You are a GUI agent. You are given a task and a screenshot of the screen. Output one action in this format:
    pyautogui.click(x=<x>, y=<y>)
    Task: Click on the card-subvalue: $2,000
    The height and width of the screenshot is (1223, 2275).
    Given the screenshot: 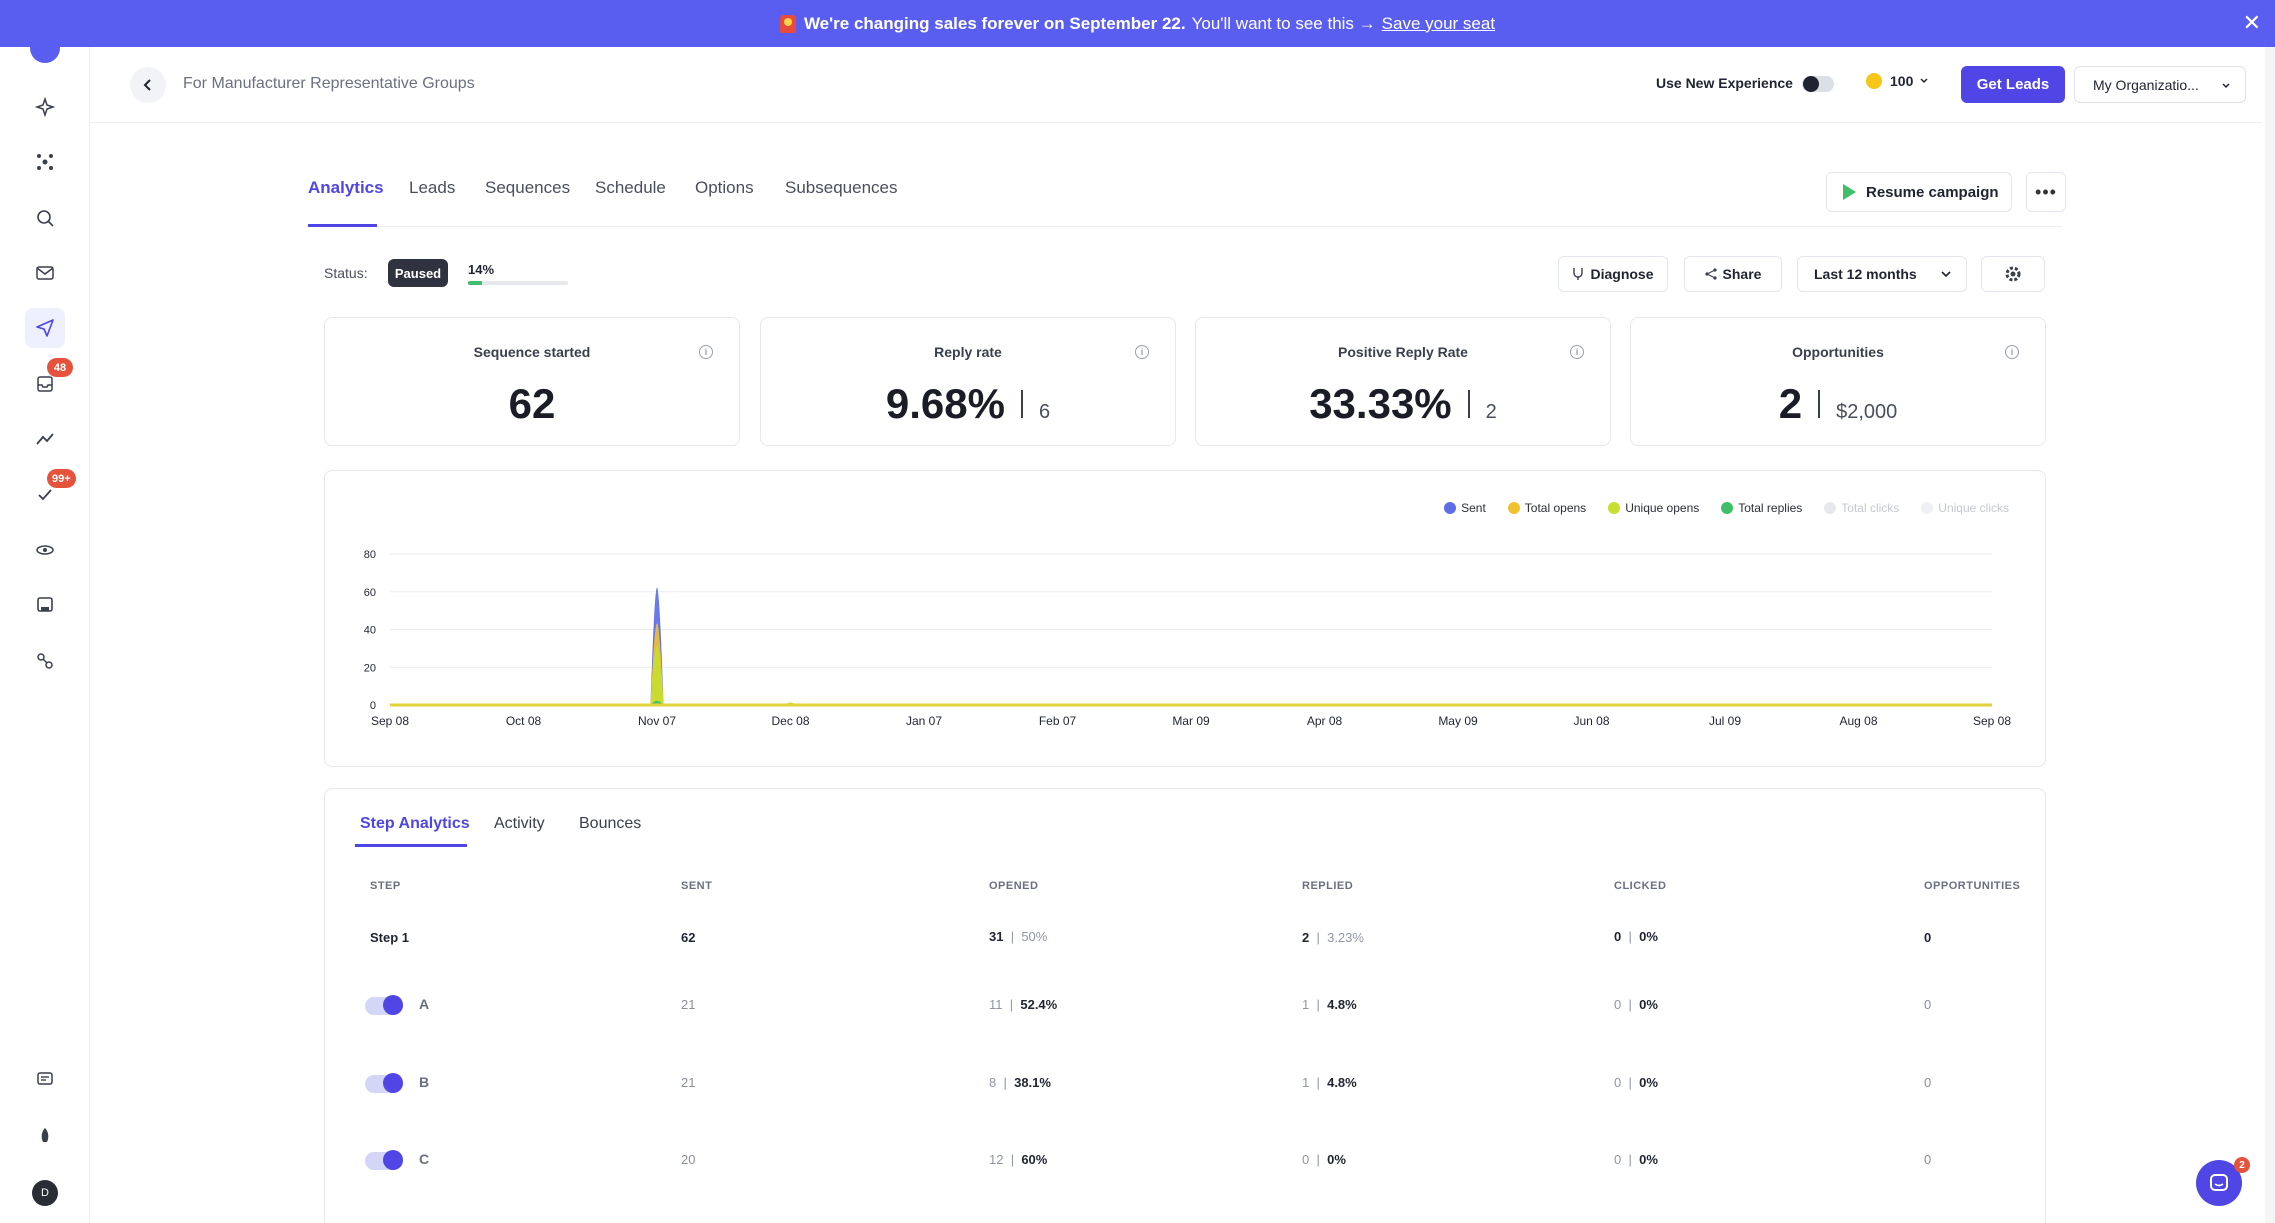 What is the action you would take?
    pyautogui.click(x=1867, y=412)
    